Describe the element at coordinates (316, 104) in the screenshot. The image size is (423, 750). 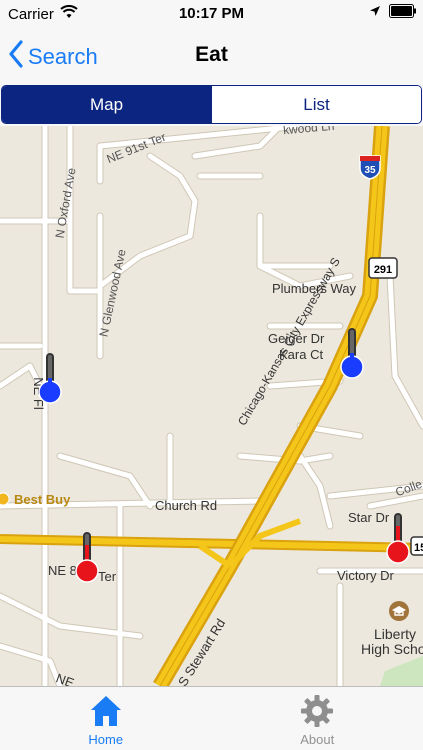
I see `segment-list: List` at that location.